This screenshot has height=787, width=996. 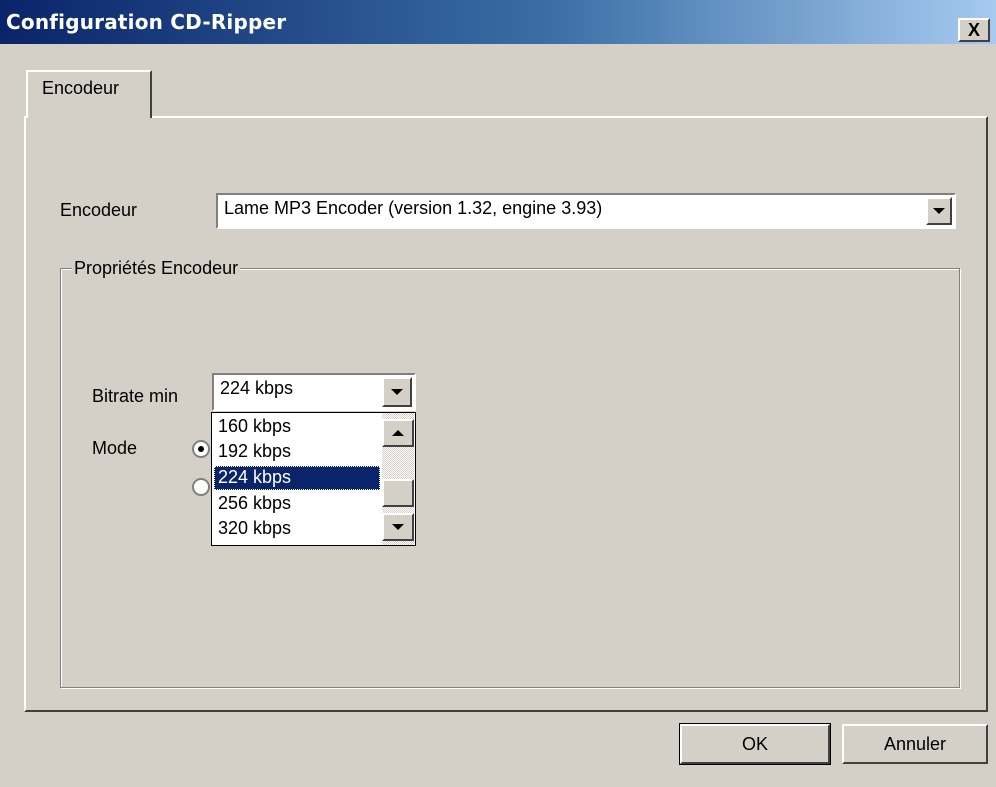 I want to click on close-button: X, so click(x=974, y=30).